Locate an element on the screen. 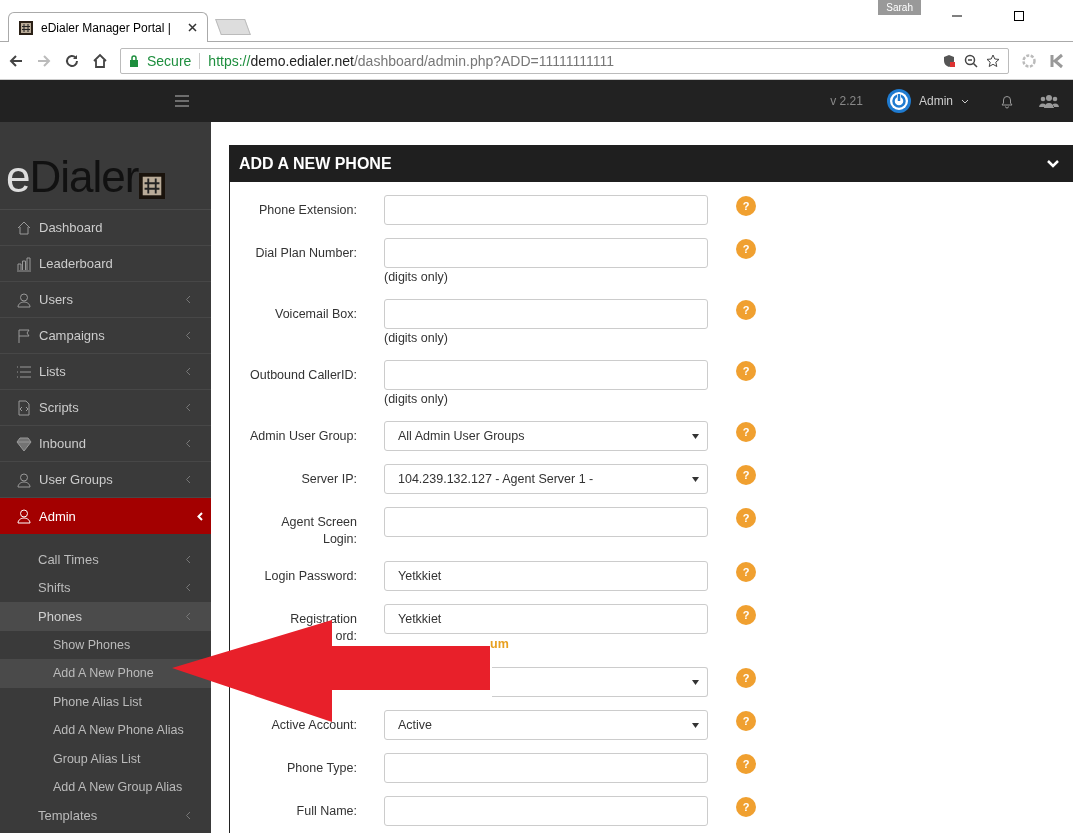  menu-label: Lists is located at coordinates (53, 371).